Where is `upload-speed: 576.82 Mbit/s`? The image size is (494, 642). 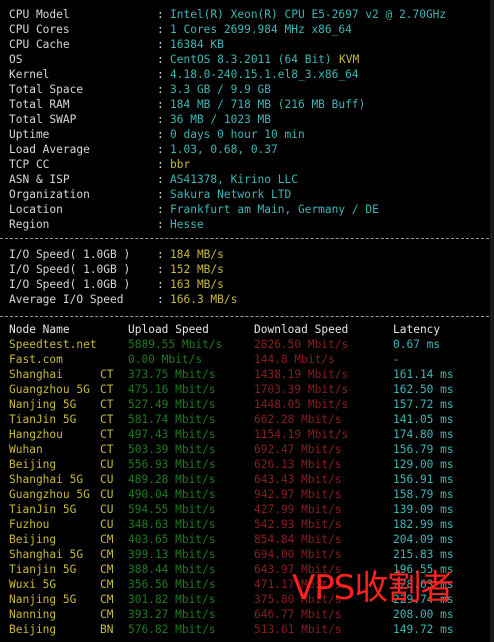
upload-speed: 576.82 Mbit/s is located at coordinates (172, 629).